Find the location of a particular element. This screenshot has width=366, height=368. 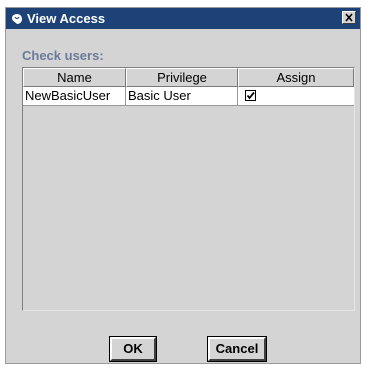

title-bar: View Access is located at coordinates (183, 18).